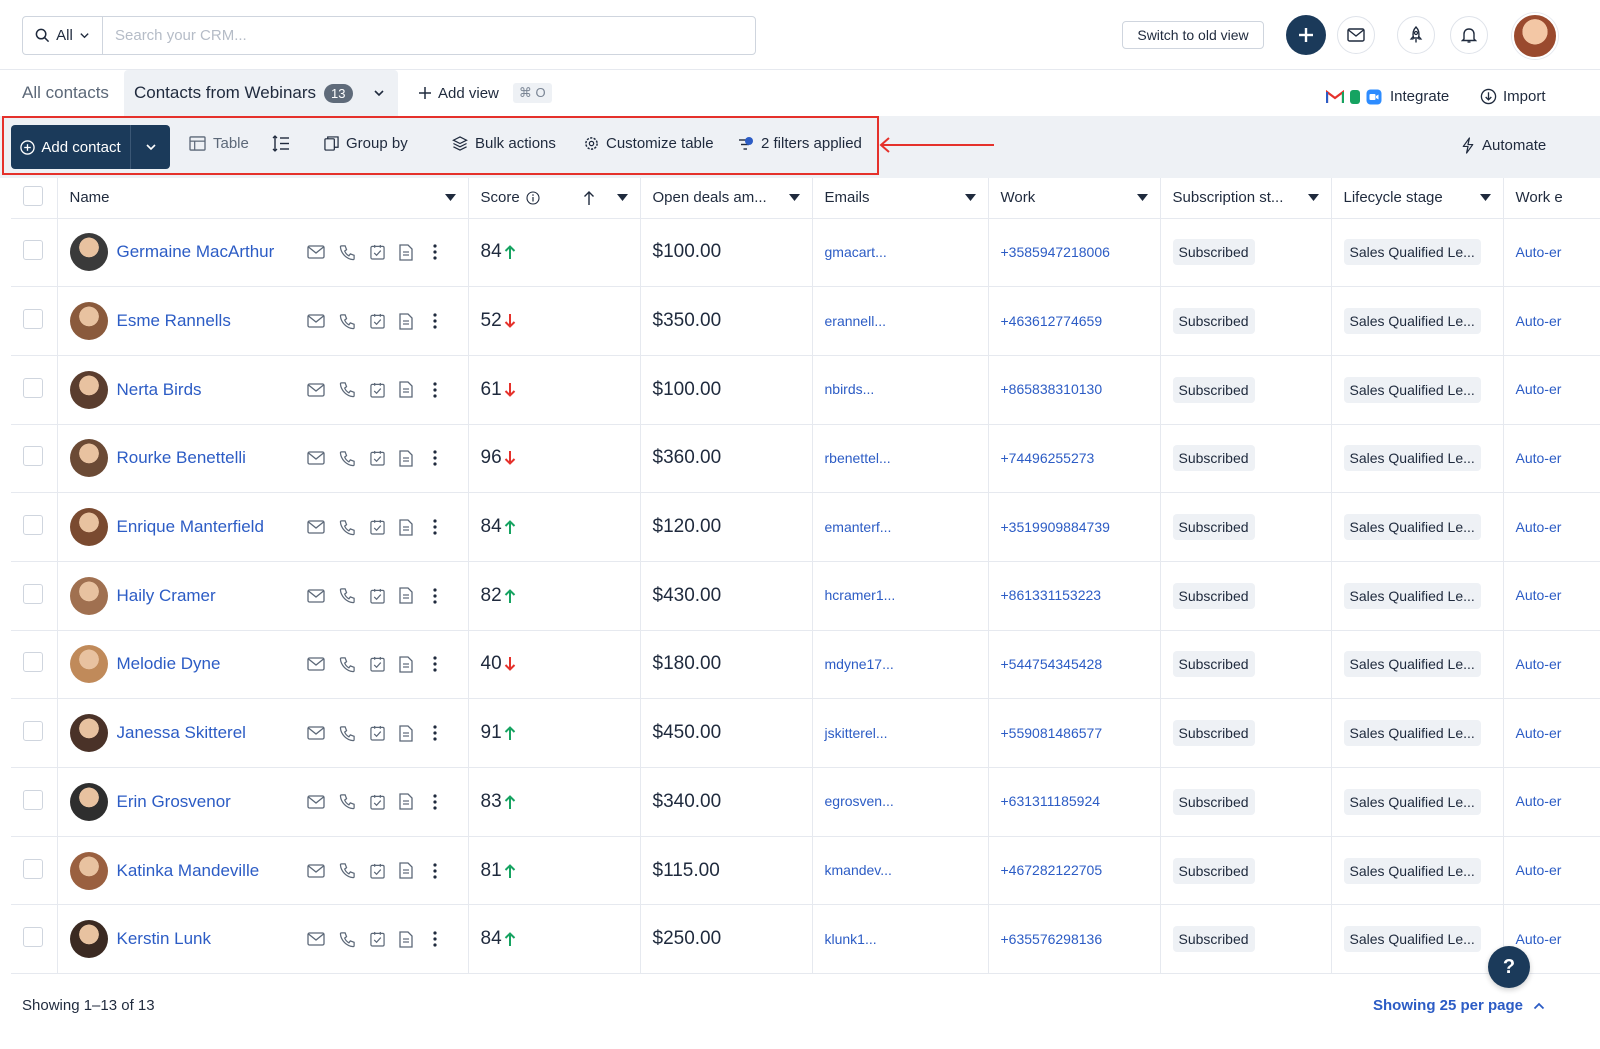  Describe the element at coordinates (1051, 801) in the screenshot. I see `phone-link: +631311185924` at that location.